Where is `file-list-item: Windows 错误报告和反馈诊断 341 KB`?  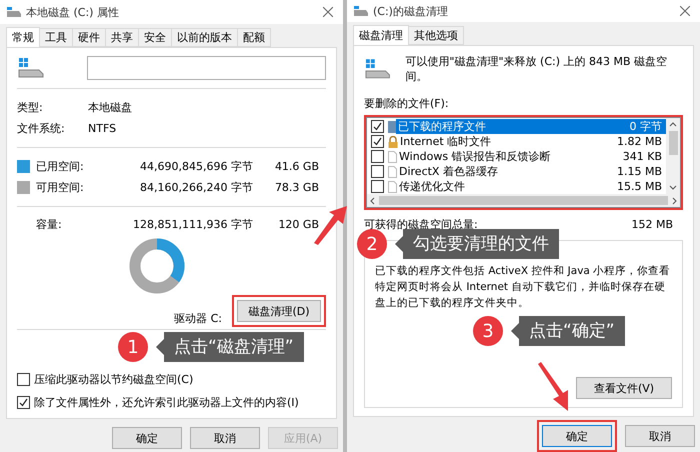
file-list-item: Windows 错误报告和反馈诊断 341 KB is located at coordinates (516, 156).